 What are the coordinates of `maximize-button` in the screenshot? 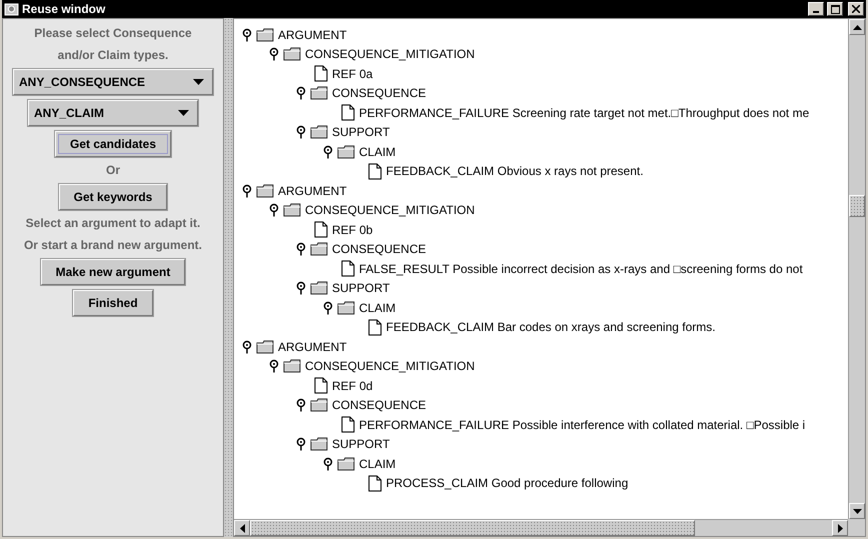 It's located at (835, 9).